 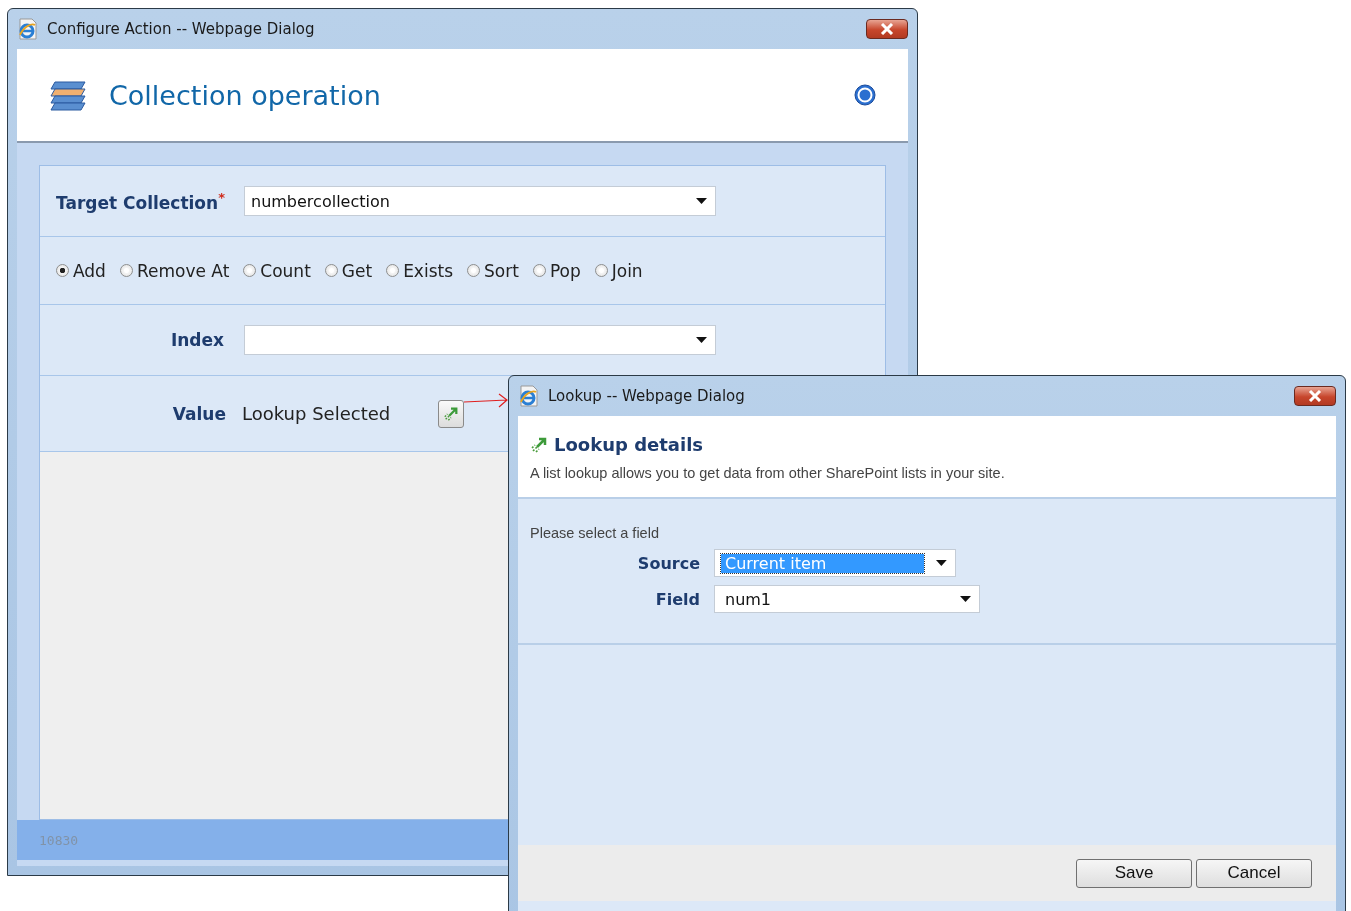 I want to click on operation-radio: Add, so click(x=81, y=270).